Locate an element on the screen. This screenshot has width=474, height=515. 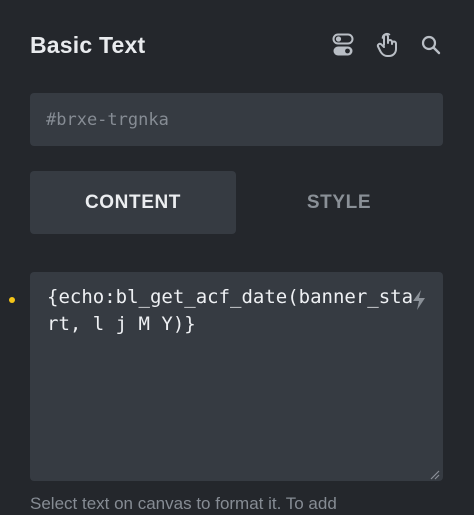
editor-line-1: {echo:bl_get_acf_date(banner_sta is located at coordinates (230, 297).